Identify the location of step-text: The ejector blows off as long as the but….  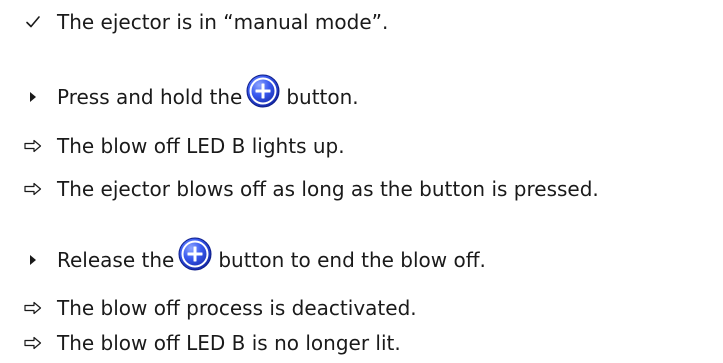
(328, 189).